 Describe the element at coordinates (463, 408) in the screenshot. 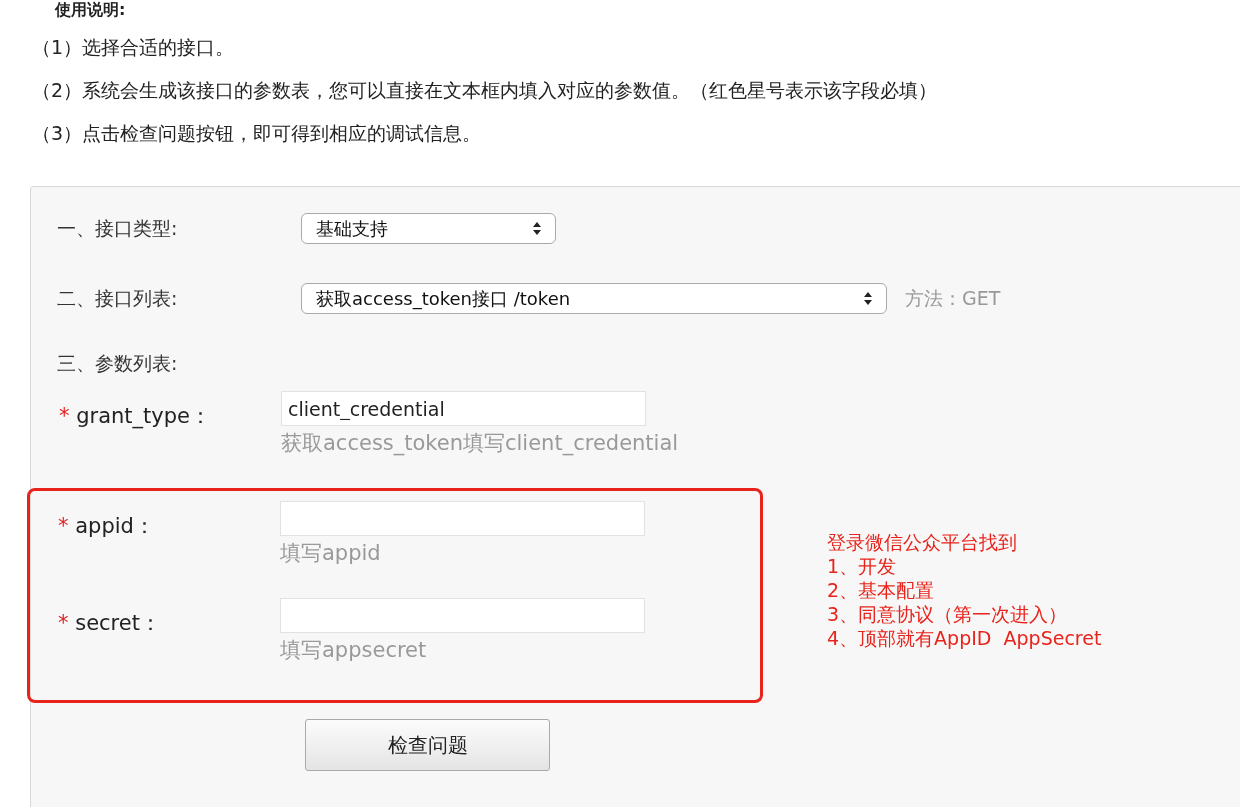

I see `parameter-input: client_credential` at that location.